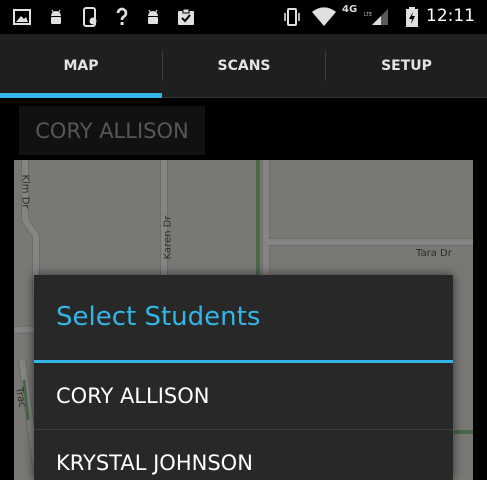  I want to click on student-list-item: CORY ALLISON, so click(243, 396).